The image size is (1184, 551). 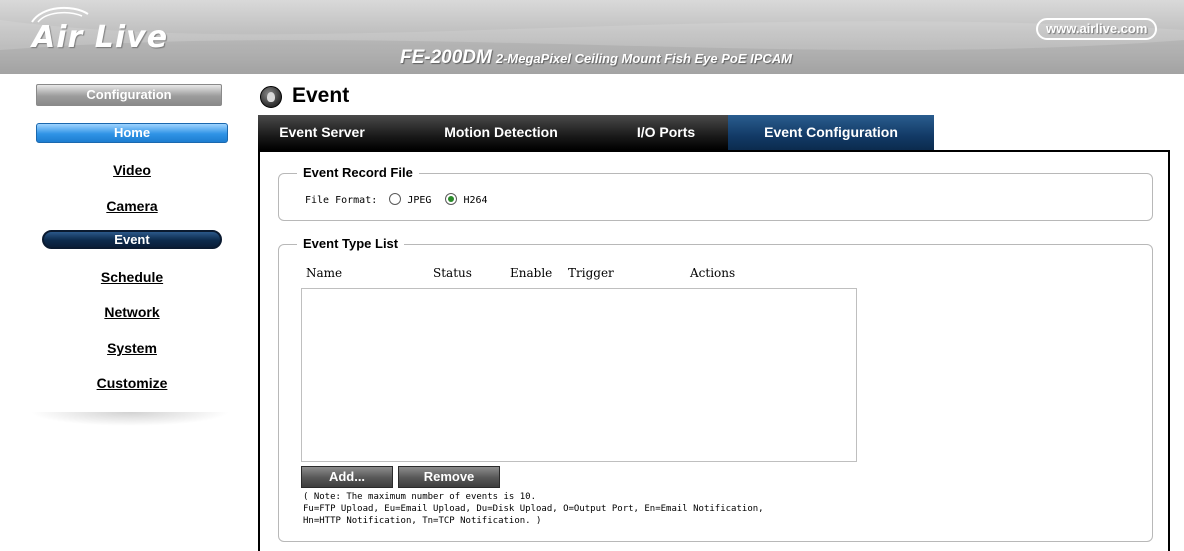 I want to click on tab-io-ports: I/O Ports, so click(x=666, y=132).